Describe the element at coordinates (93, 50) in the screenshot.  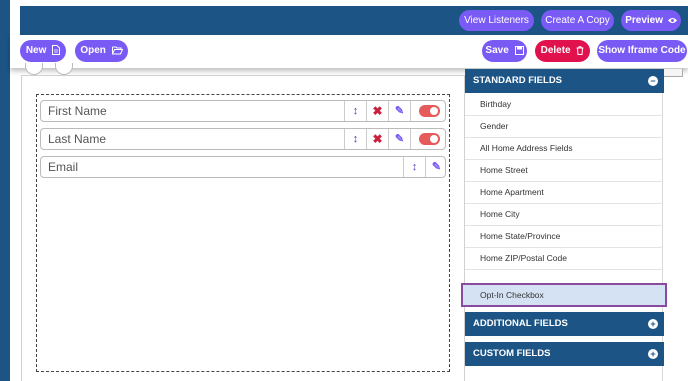
I see `open-label: Open` at that location.